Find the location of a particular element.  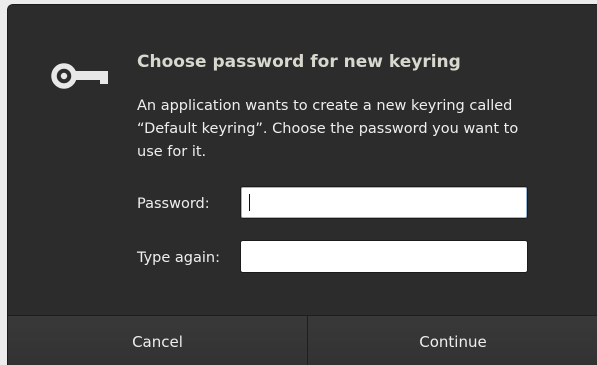

cancel-button: Cancel is located at coordinates (158, 340).